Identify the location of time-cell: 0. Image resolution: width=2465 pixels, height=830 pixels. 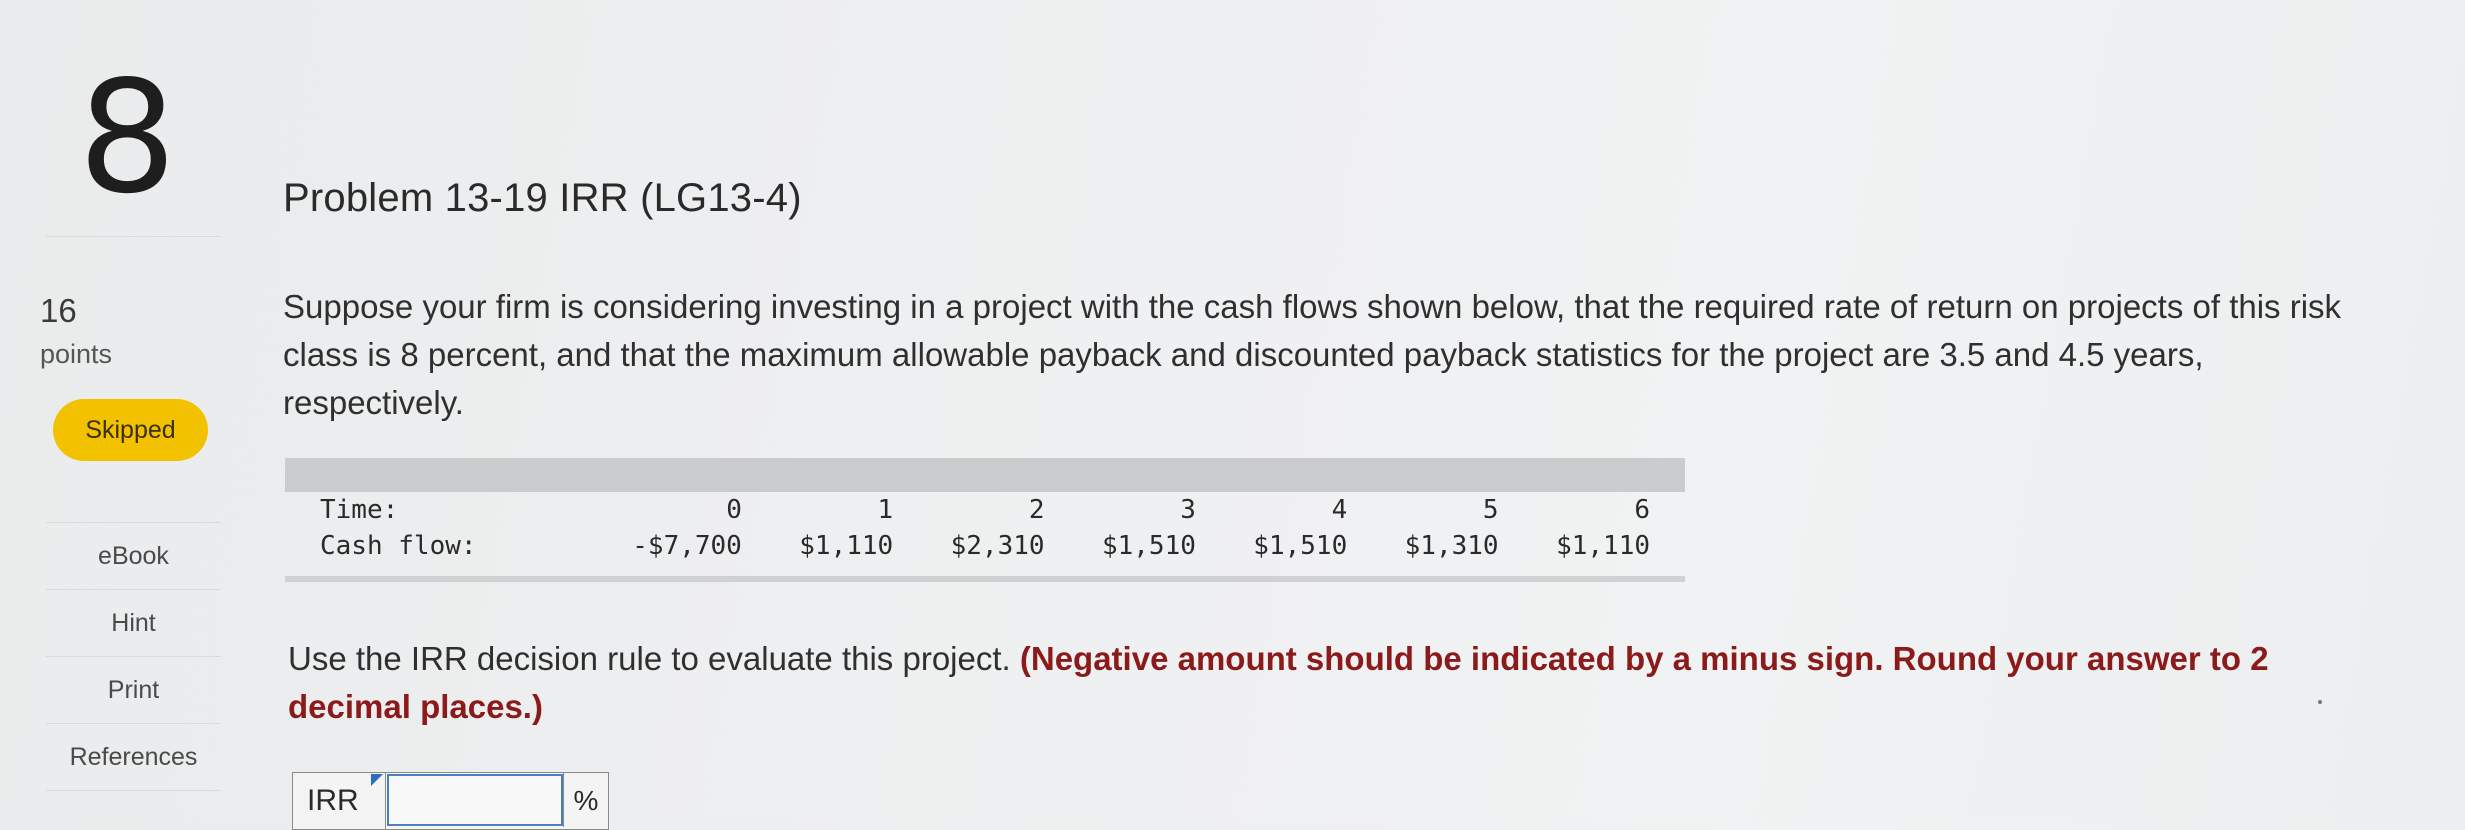
(734, 510).